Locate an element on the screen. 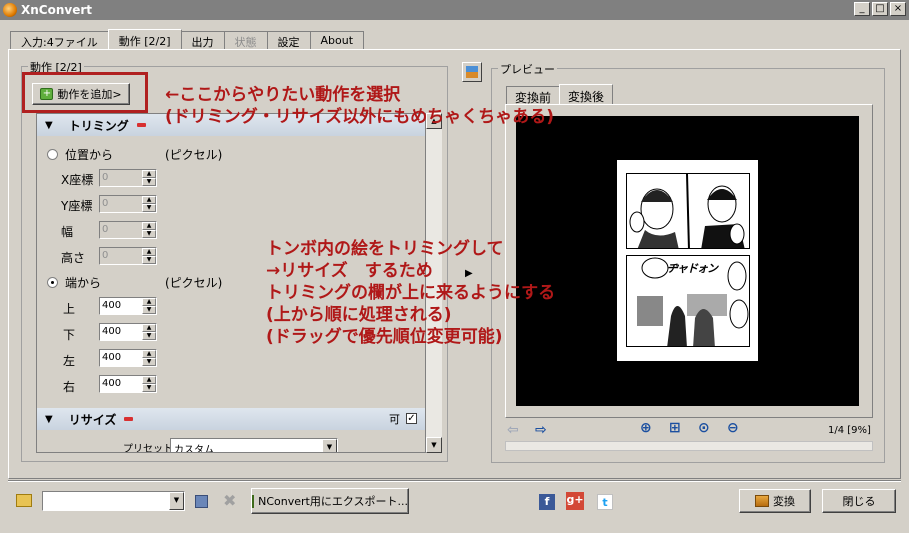 This screenshot has height=533, width=909. x-spinbox: 0 ▲ ▼ is located at coordinates (128, 178).